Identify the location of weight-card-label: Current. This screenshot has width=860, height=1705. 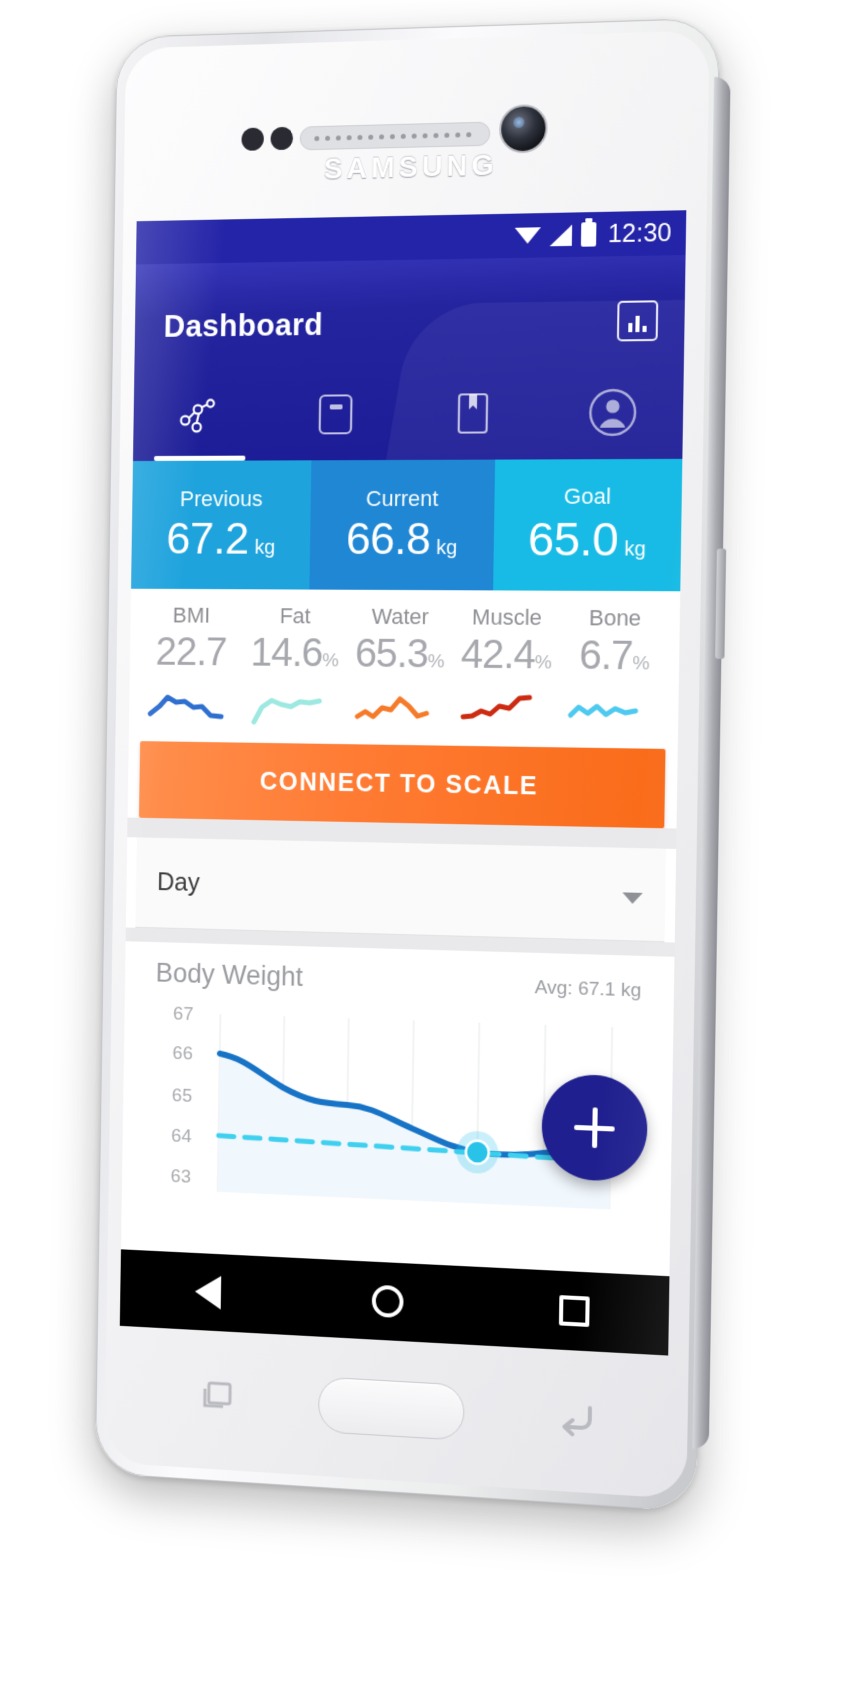
(402, 498).